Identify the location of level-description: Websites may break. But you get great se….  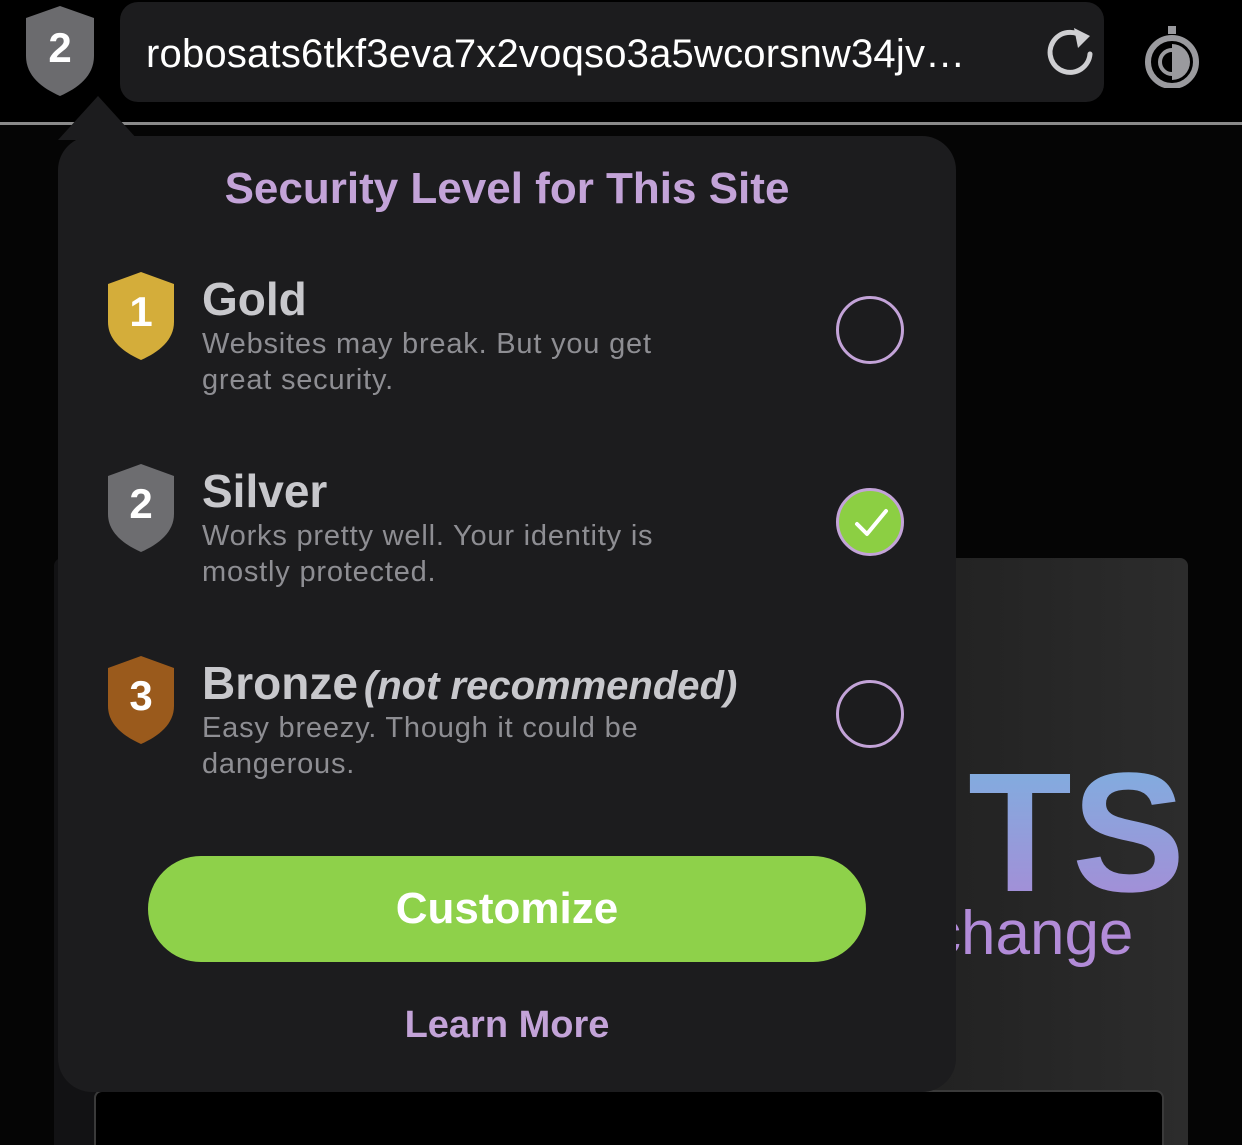
(427, 362).